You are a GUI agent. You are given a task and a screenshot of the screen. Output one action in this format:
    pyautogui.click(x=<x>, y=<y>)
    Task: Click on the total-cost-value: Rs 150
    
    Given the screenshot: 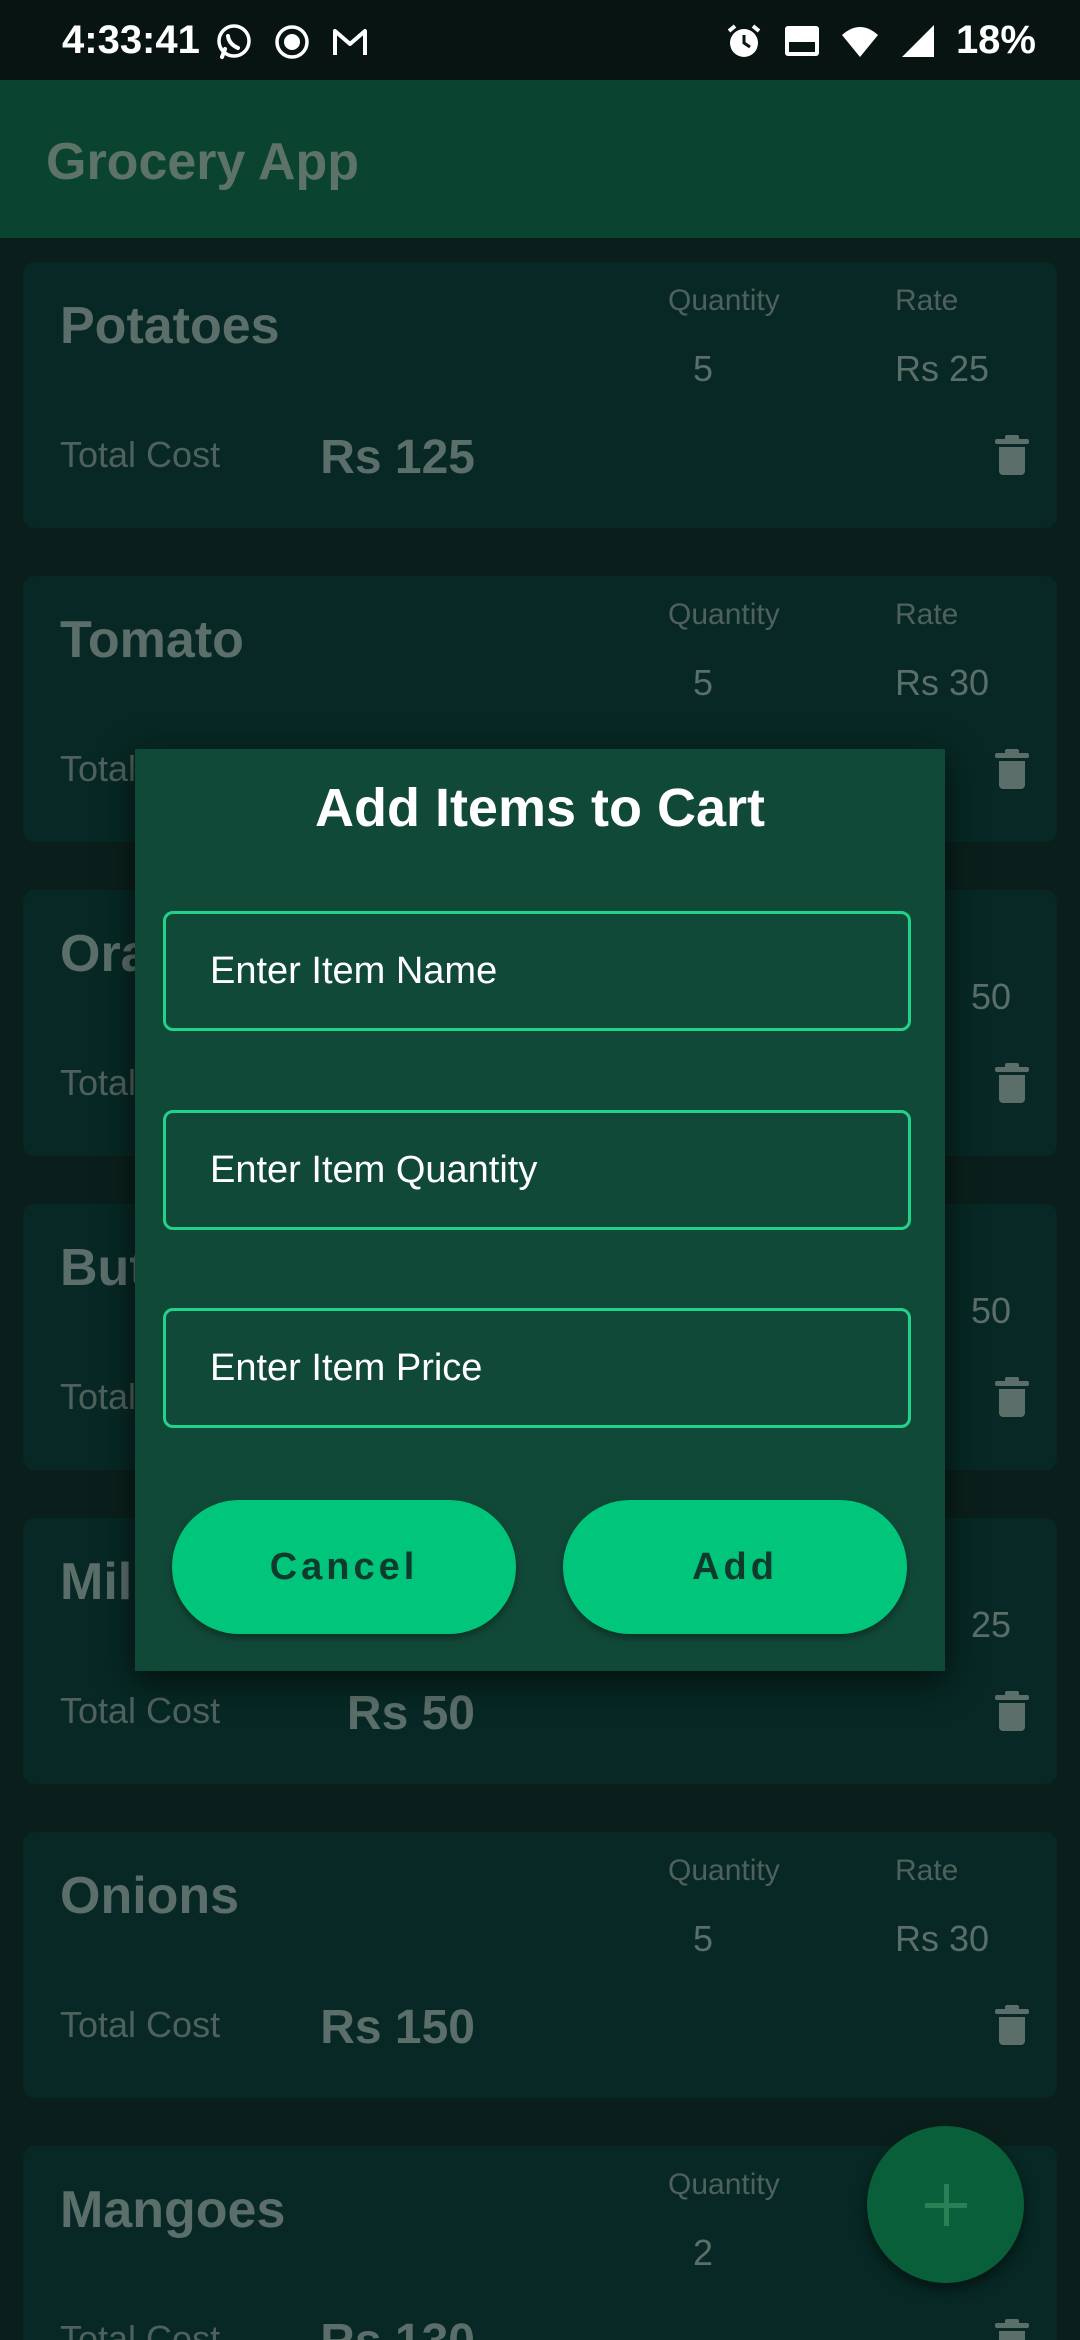 What is the action you would take?
    pyautogui.click(x=397, y=2027)
    